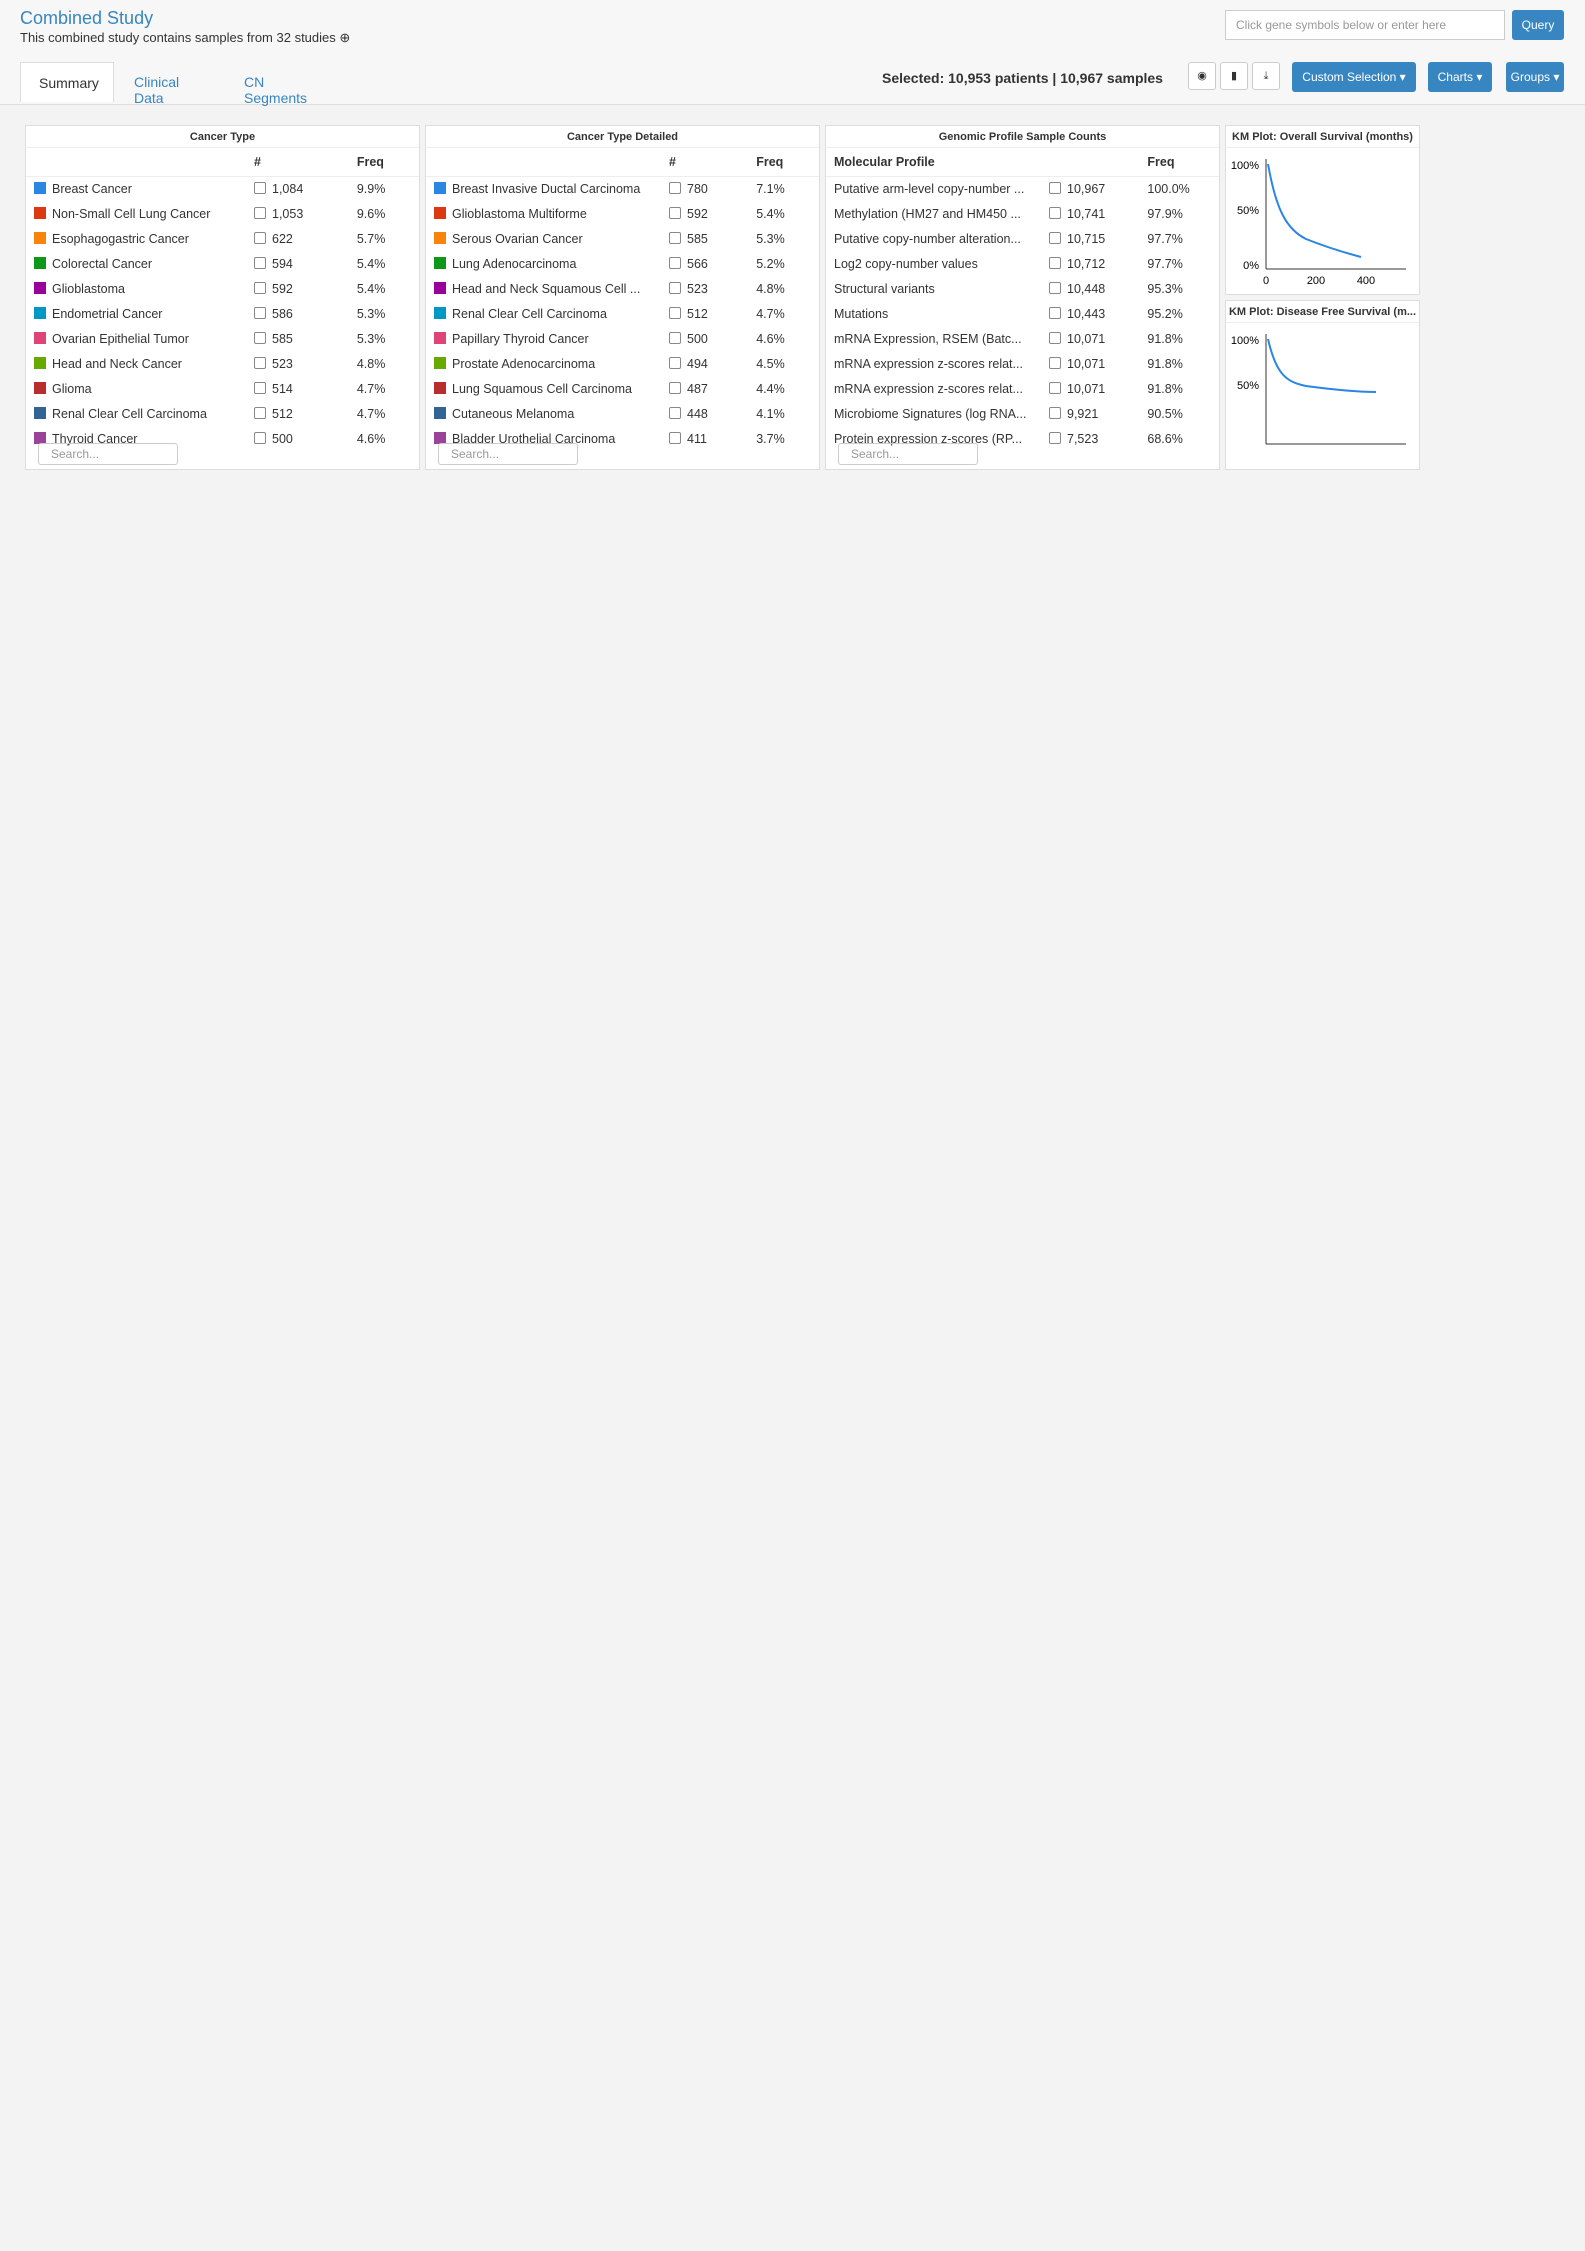  I want to click on study-title: Combined Study, so click(86, 18).